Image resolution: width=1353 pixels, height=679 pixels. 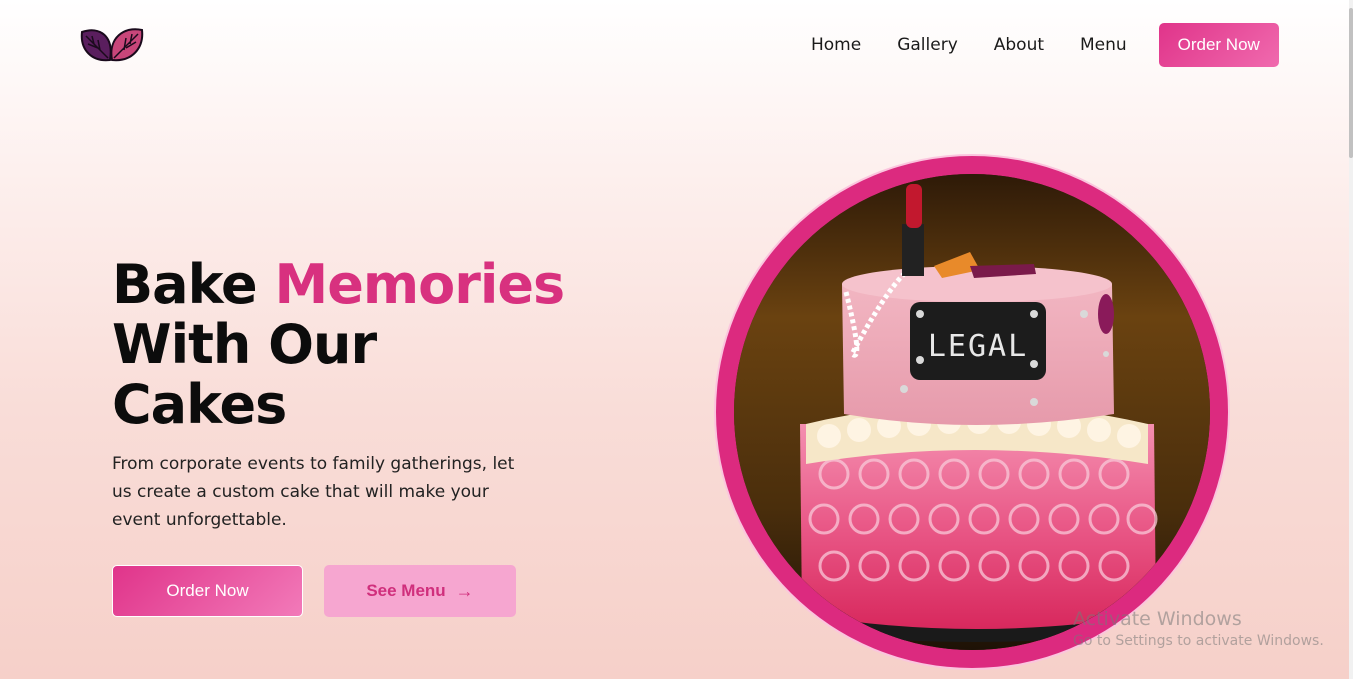 What do you see at coordinates (199, 404) in the screenshot?
I see `hero-title-line3: Cakes` at bounding box center [199, 404].